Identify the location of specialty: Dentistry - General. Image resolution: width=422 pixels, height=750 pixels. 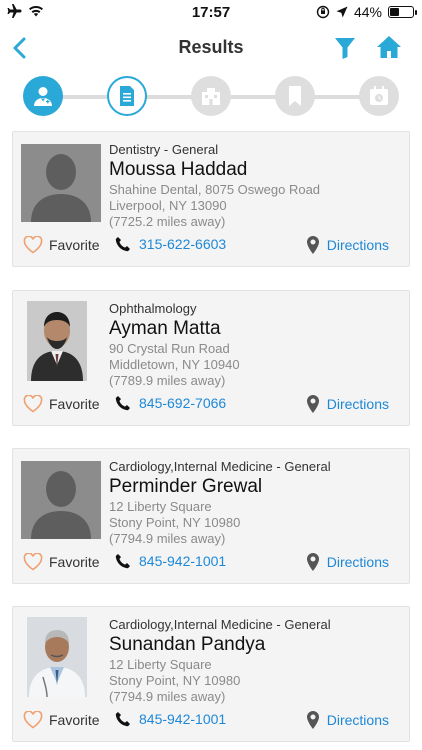
(164, 149).